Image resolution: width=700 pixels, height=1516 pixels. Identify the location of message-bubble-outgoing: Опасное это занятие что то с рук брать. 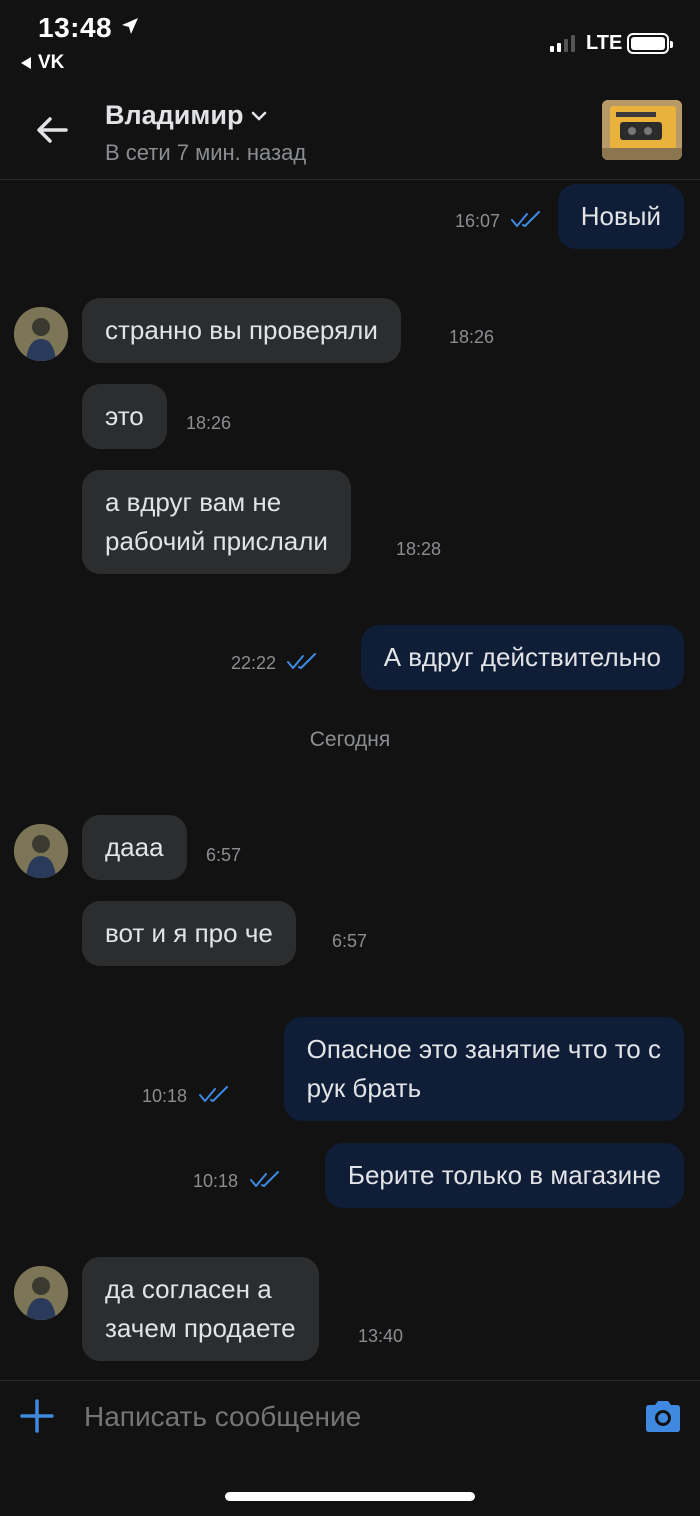
(483, 1069).